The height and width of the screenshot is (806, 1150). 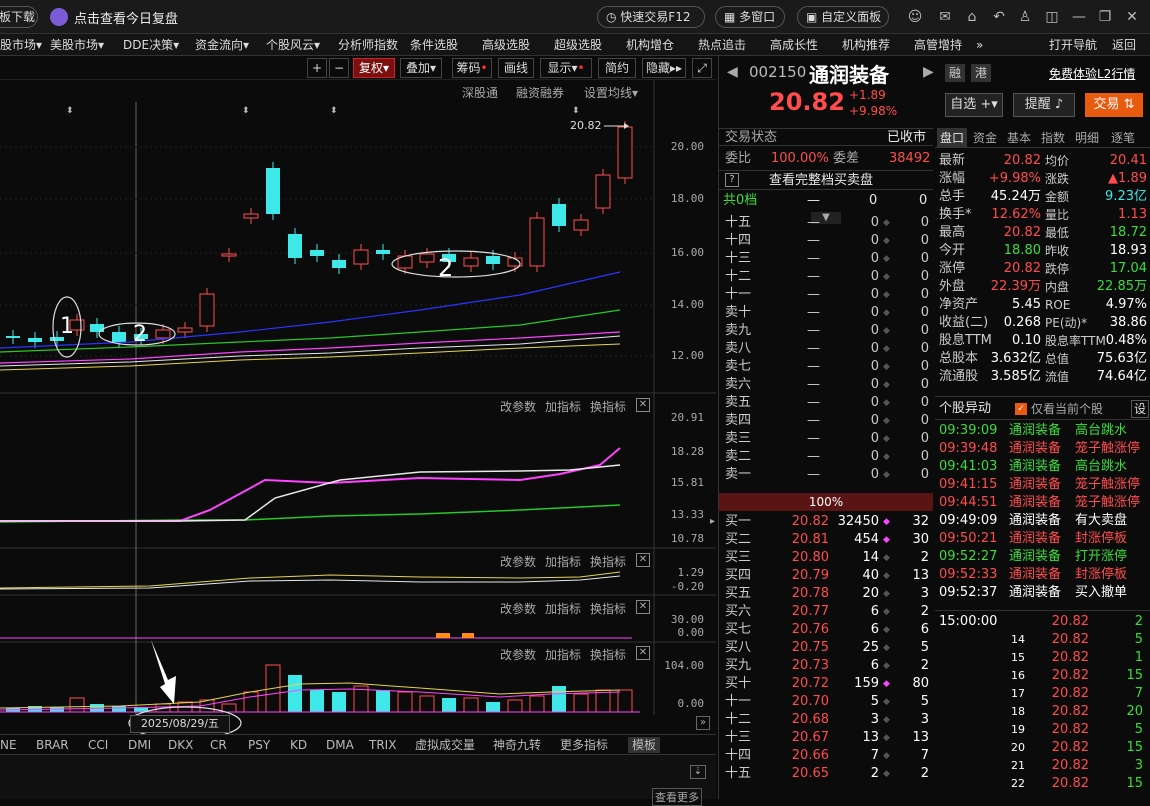 What do you see at coordinates (19, 17) in the screenshot?
I see `download-button: 板下载` at bounding box center [19, 17].